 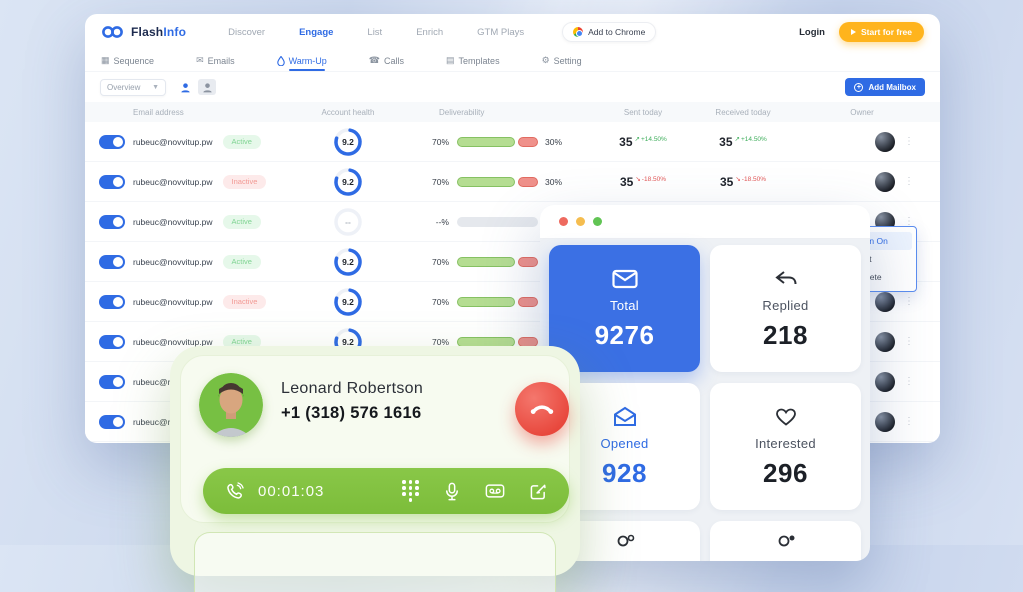 What do you see at coordinates (862, 112) in the screenshot?
I see `col-owner: Owner` at bounding box center [862, 112].